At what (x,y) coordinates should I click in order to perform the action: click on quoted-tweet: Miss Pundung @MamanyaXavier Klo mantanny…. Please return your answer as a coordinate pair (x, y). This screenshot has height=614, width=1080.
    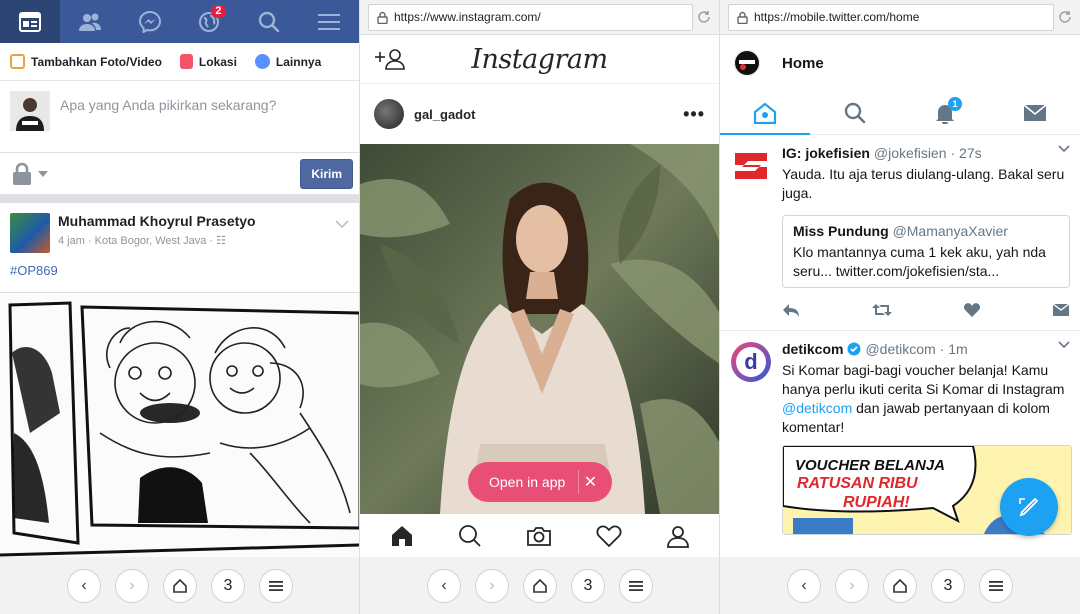
    Looking at the image, I should click on (926, 251).